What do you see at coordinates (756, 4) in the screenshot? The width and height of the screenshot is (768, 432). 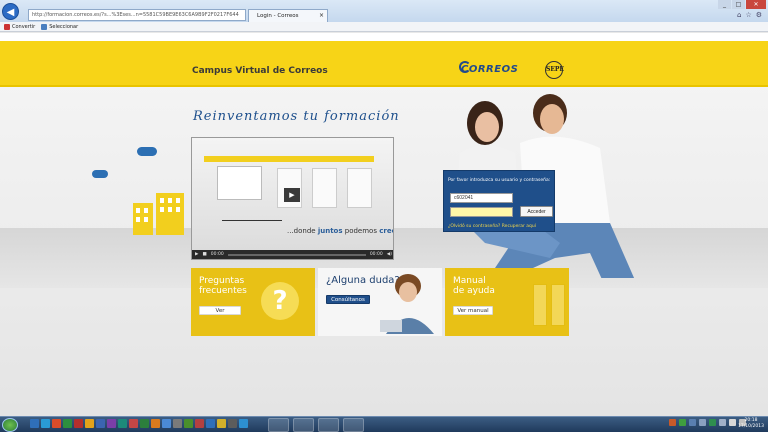 I see `close-button: ✕` at bounding box center [756, 4].